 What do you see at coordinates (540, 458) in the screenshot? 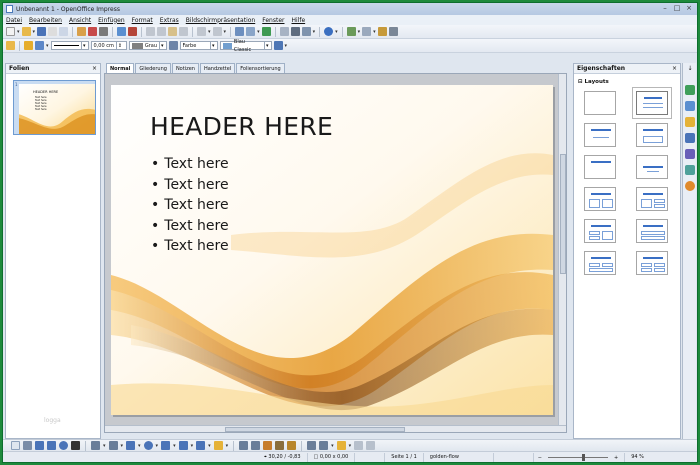
I see `zoom-out-icon: −` at bounding box center [540, 458].